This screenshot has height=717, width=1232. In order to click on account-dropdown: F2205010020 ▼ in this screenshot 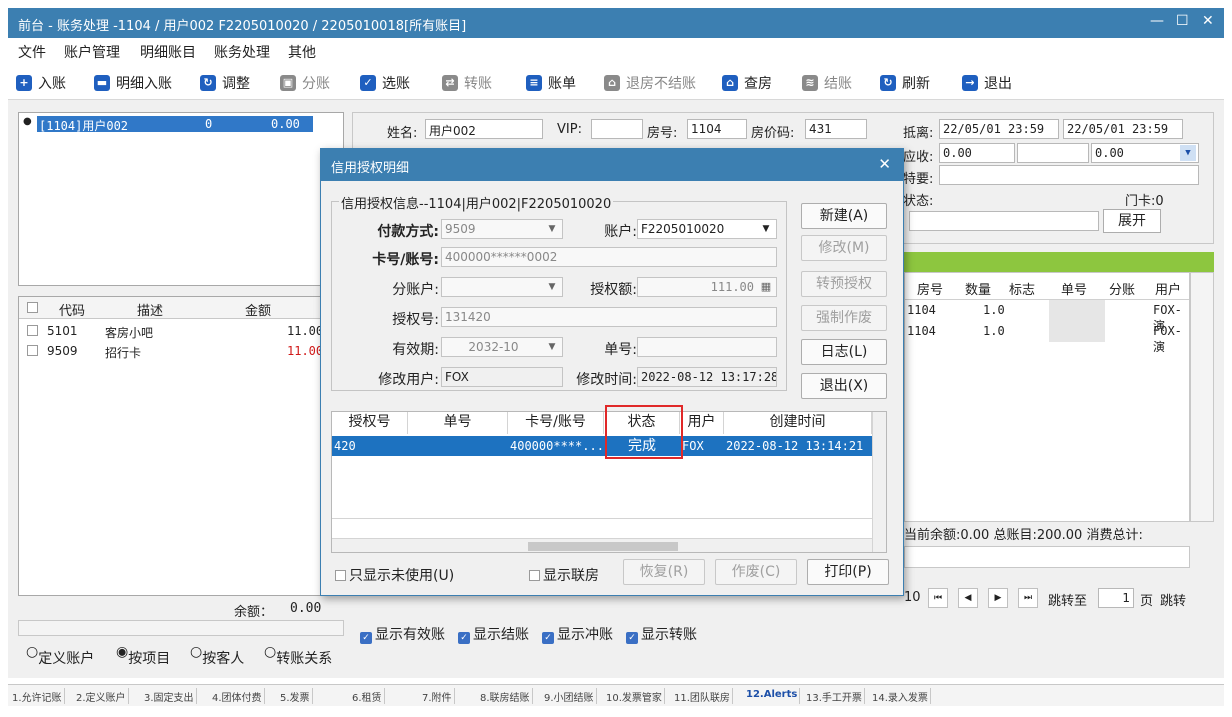, I will do `click(707, 229)`.